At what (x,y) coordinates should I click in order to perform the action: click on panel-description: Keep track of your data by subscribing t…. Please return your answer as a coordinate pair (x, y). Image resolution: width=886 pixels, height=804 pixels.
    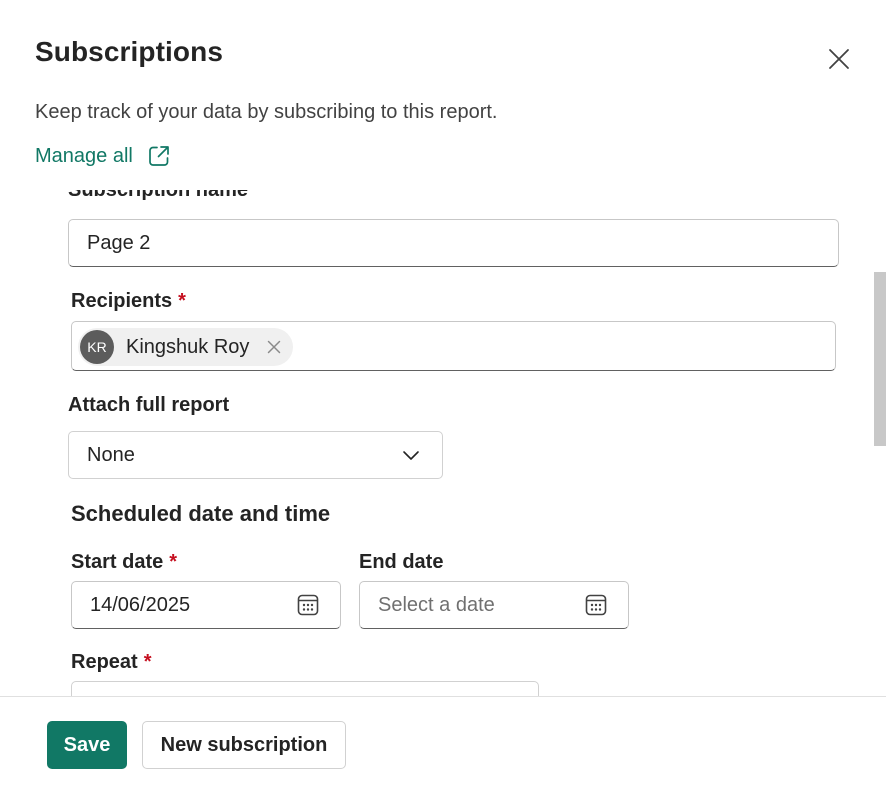
    Looking at the image, I should click on (266, 112).